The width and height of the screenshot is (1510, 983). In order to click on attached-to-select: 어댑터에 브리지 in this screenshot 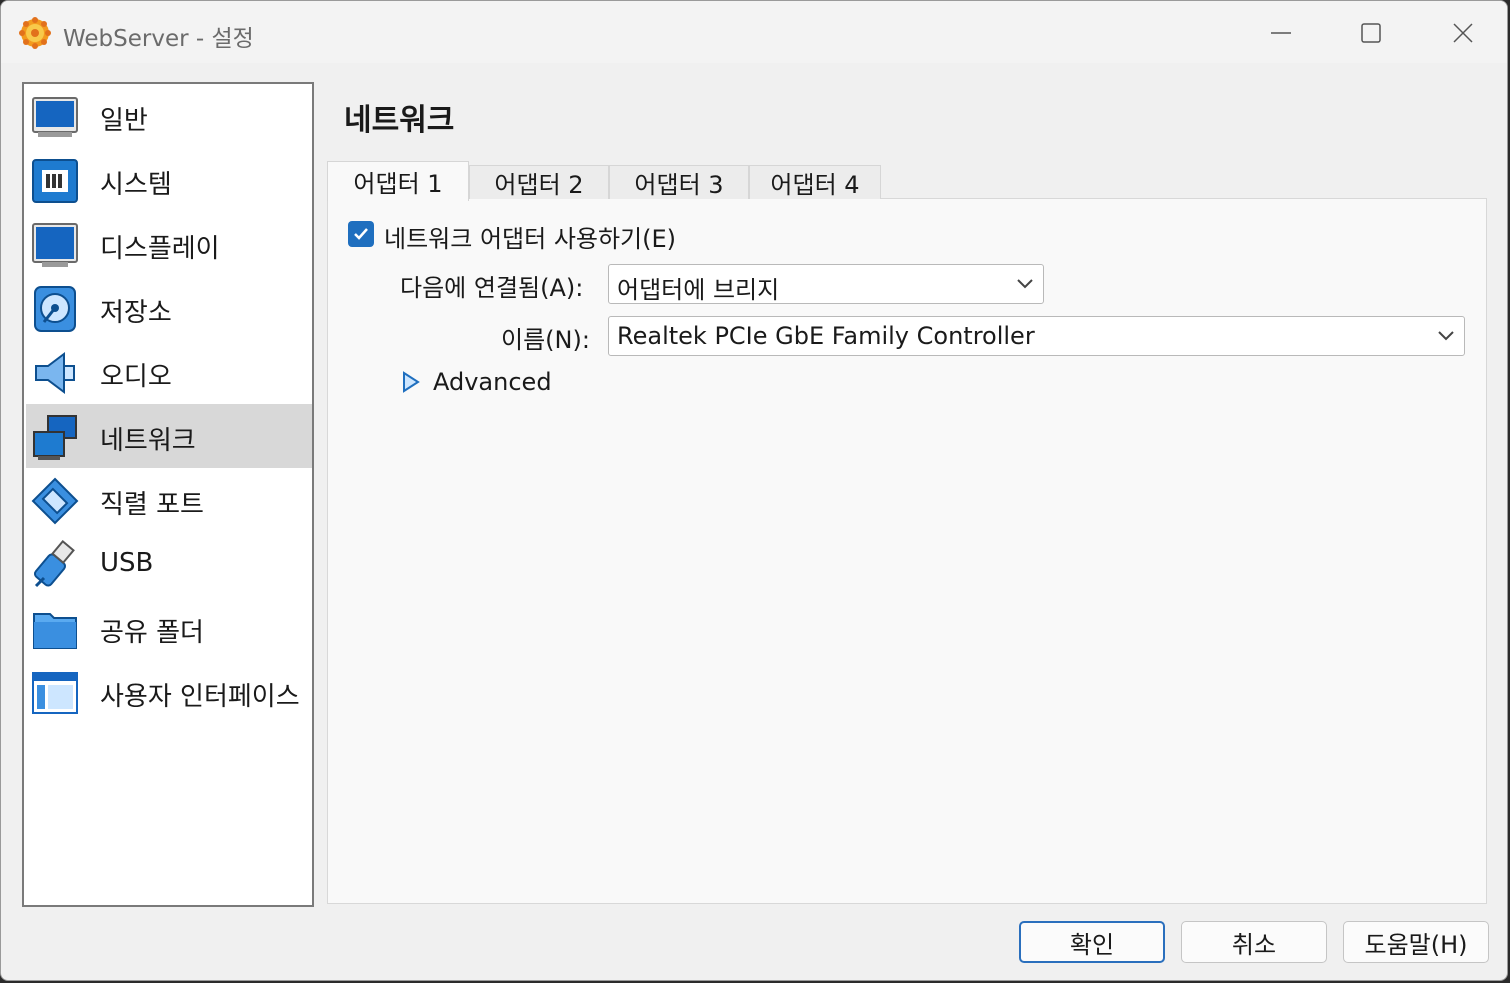, I will do `click(826, 284)`.